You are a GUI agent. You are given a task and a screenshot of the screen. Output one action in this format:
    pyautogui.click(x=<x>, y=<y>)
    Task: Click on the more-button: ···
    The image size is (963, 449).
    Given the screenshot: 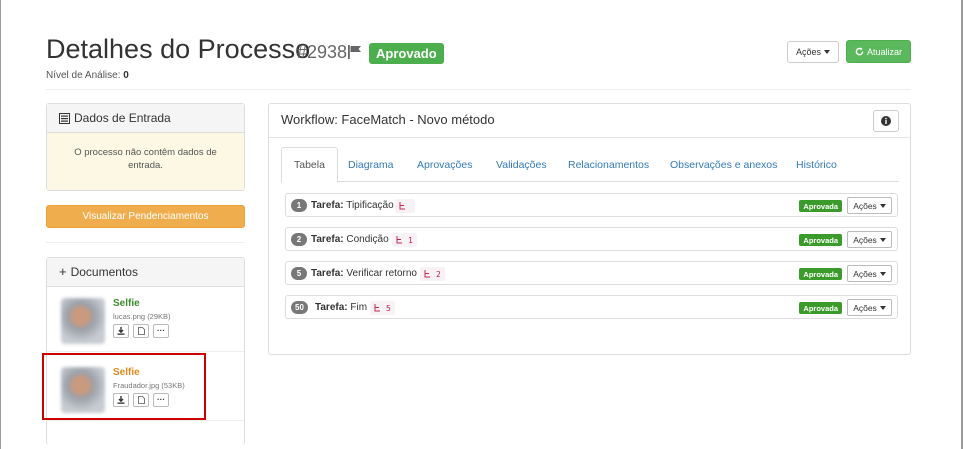 What is the action you would take?
    pyautogui.click(x=161, y=331)
    